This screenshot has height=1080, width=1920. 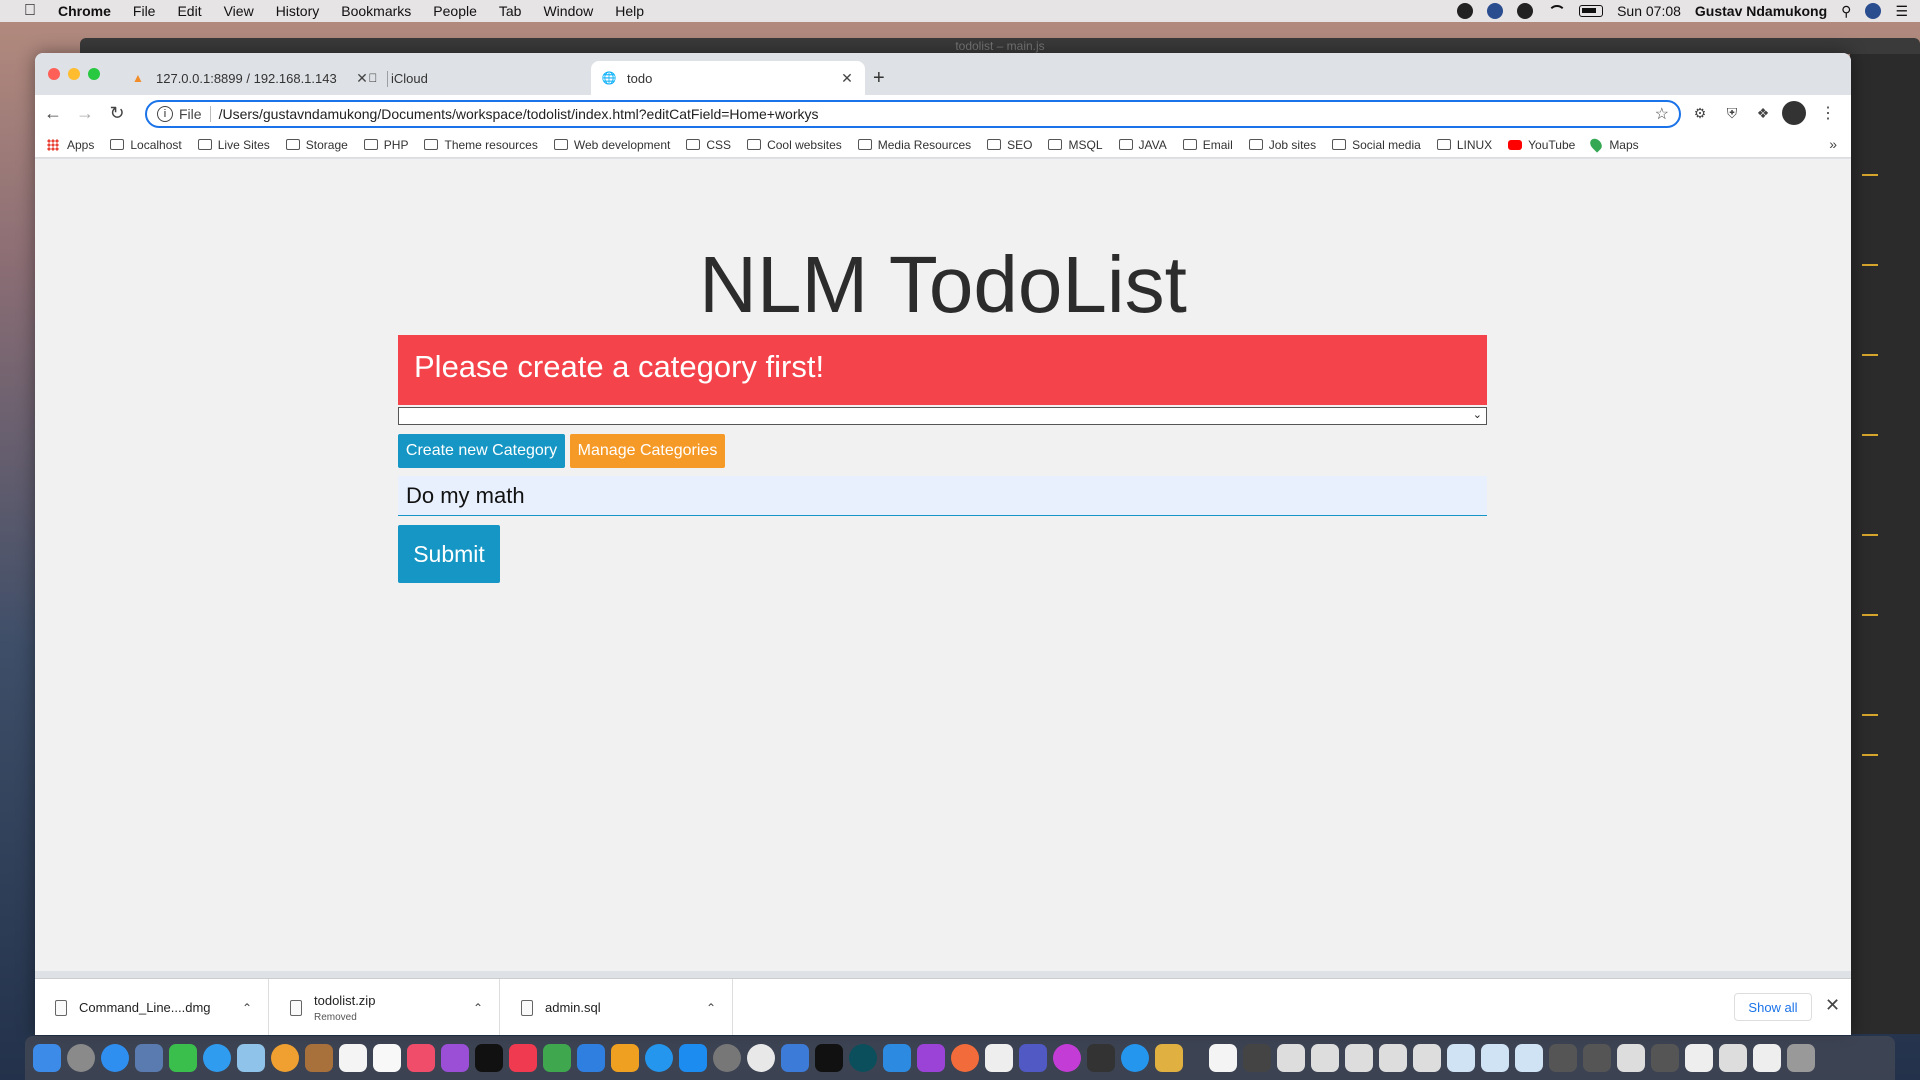 What do you see at coordinates (1773, 1007) in the screenshot?
I see `show-all-downloads-button: Show all` at bounding box center [1773, 1007].